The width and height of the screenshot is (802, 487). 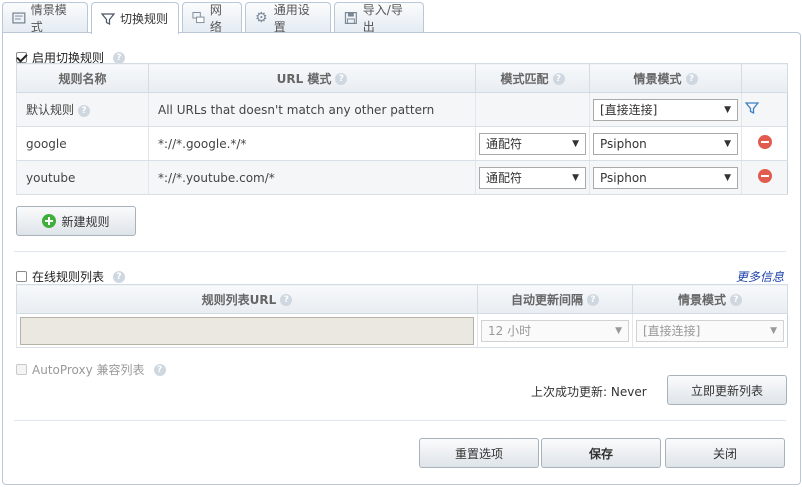 I want to click on autoproxy-option: AutoProxy 兼容列表 ?, so click(x=91, y=369).